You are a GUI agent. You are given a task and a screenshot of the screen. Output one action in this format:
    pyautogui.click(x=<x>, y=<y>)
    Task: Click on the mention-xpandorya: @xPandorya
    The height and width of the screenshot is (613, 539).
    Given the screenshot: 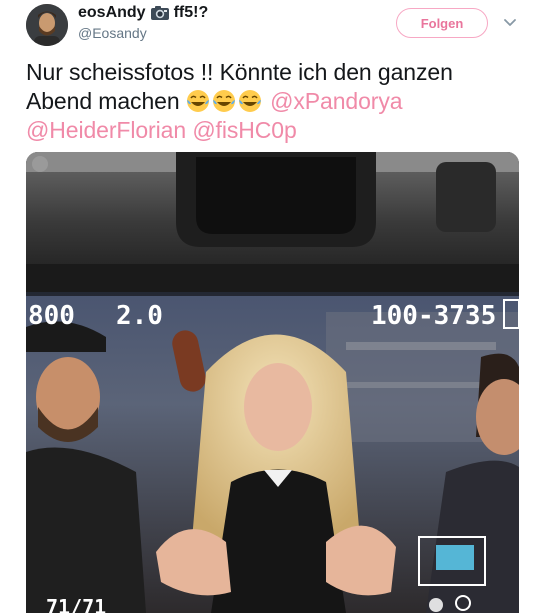 What is the action you would take?
    pyautogui.click(x=336, y=101)
    